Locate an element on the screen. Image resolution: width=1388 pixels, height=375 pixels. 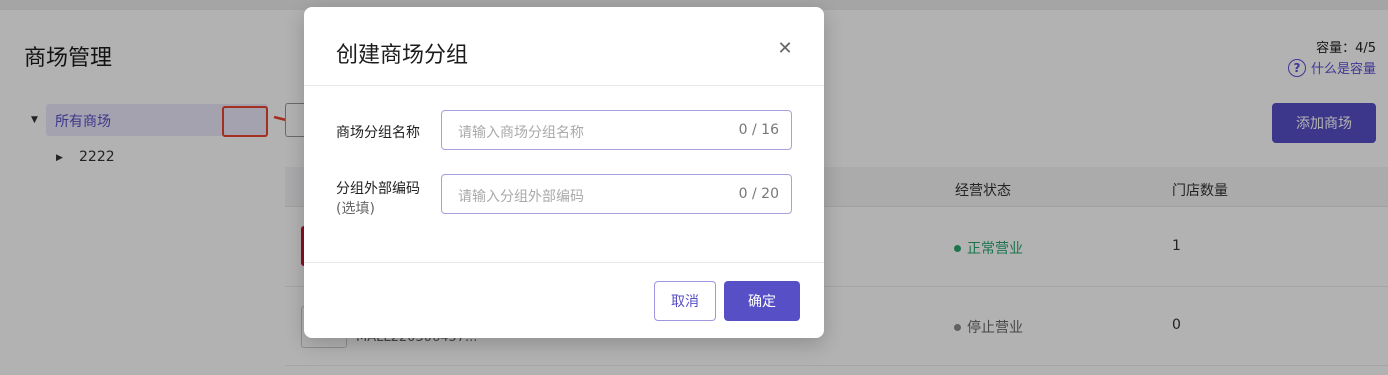
cancel-button: 取消 is located at coordinates (685, 301).